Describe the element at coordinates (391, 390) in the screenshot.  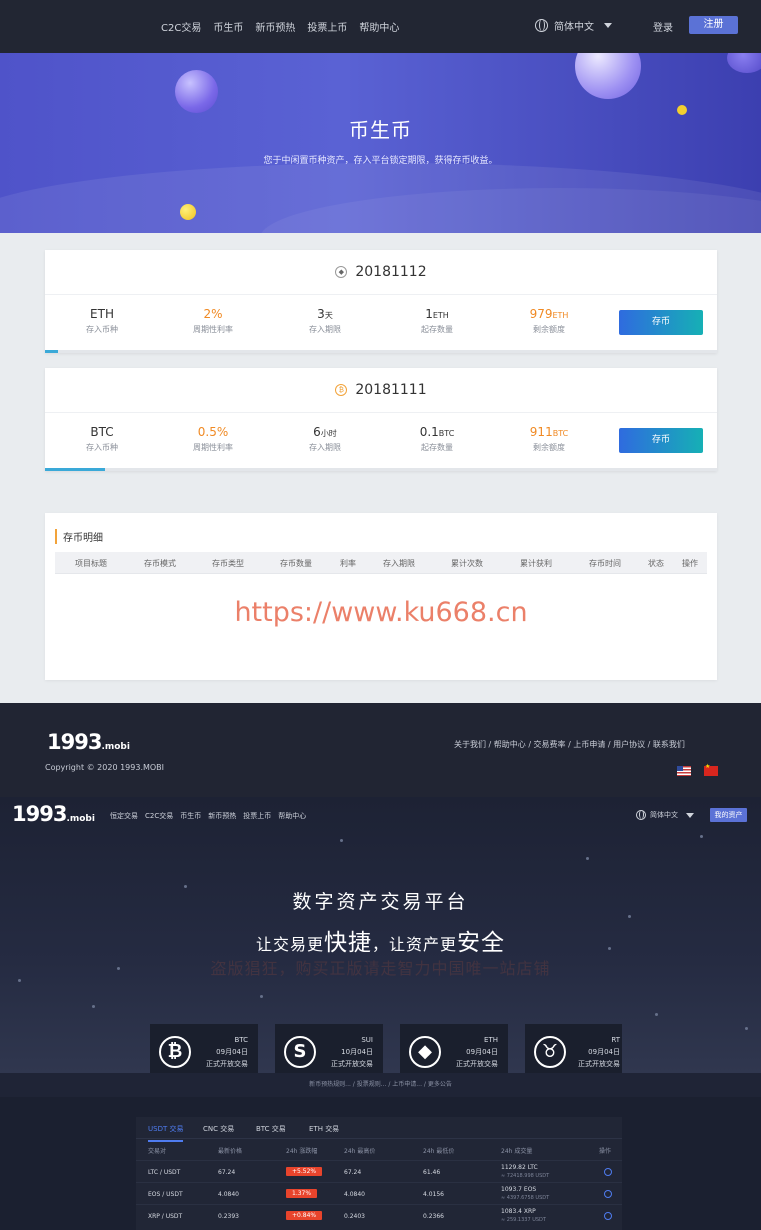
I see `product-name: 20181111` at that location.